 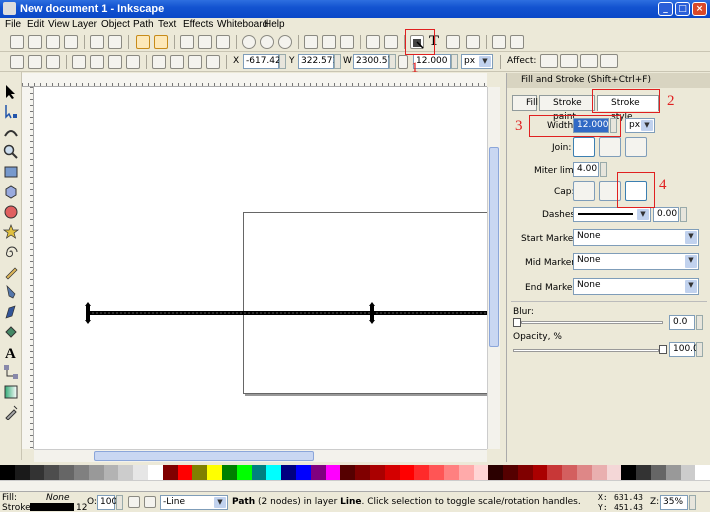 I want to click on miter-limit-input: 4.00, so click(x=586, y=169).